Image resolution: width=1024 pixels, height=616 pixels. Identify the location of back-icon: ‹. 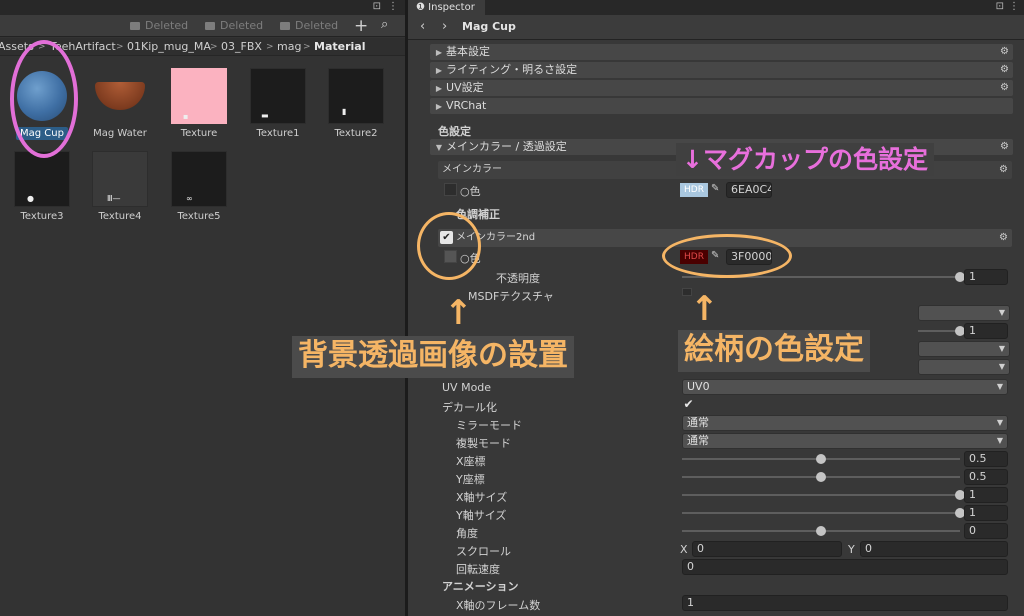
(422, 26).